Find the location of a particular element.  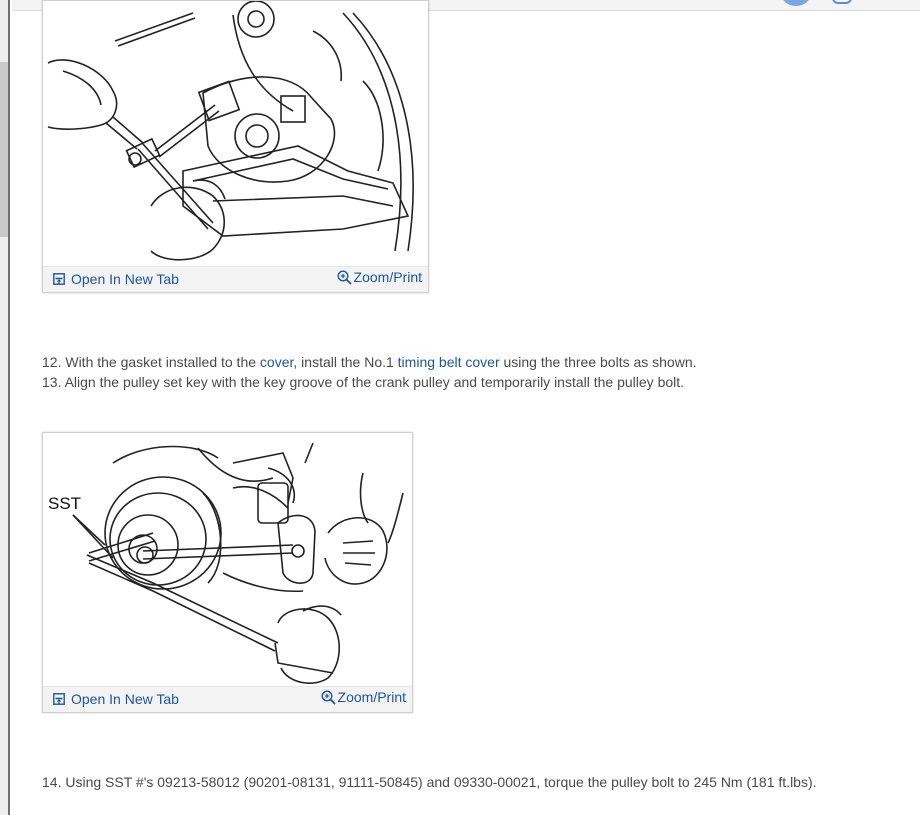

figure-crank-pulley: SST Open In New Tab Zoom/Print is located at coordinates (227, 572).